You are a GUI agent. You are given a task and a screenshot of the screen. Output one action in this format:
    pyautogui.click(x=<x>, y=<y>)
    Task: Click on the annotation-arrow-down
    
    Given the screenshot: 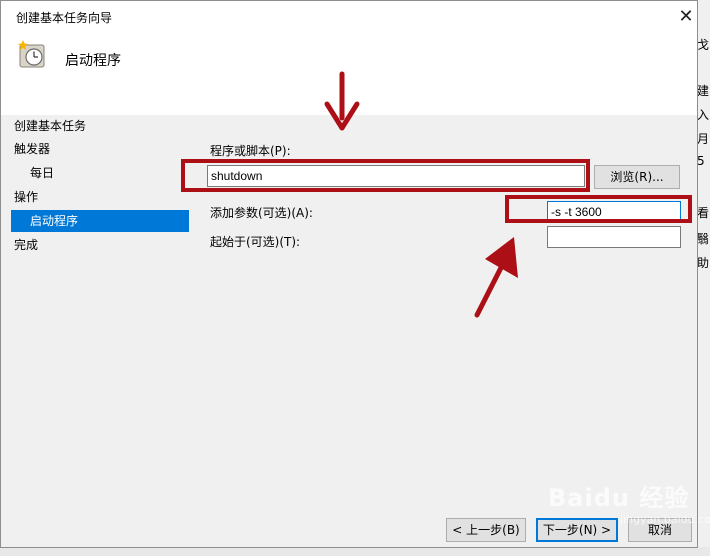 What is the action you would take?
    pyautogui.click(x=342, y=101)
    